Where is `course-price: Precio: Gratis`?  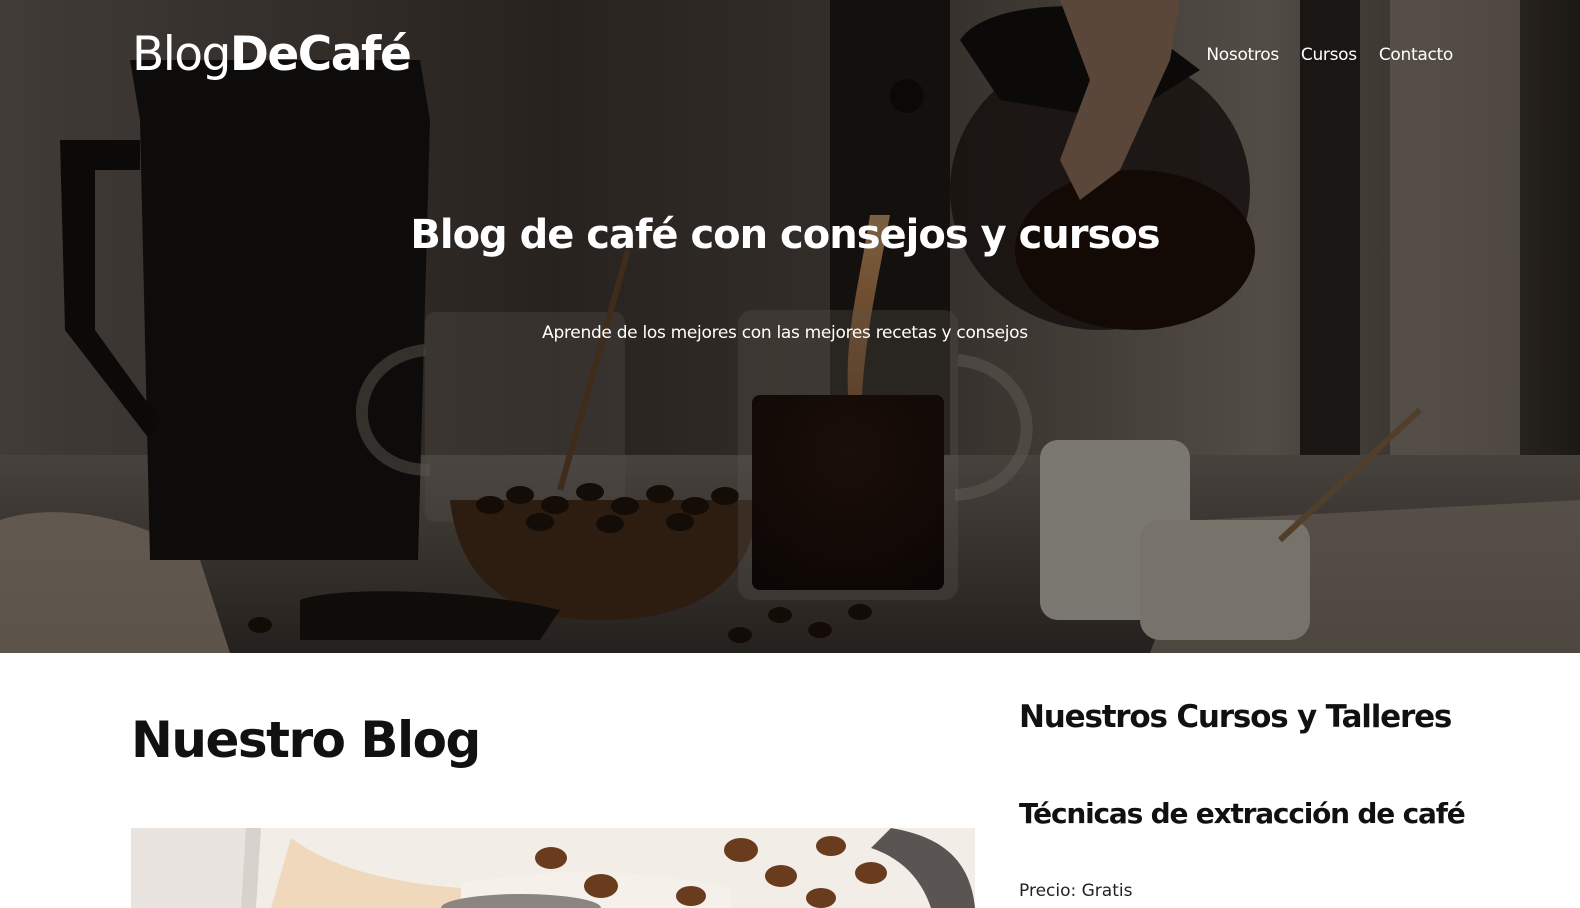 course-price: Precio: Gratis is located at coordinates (1076, 891).